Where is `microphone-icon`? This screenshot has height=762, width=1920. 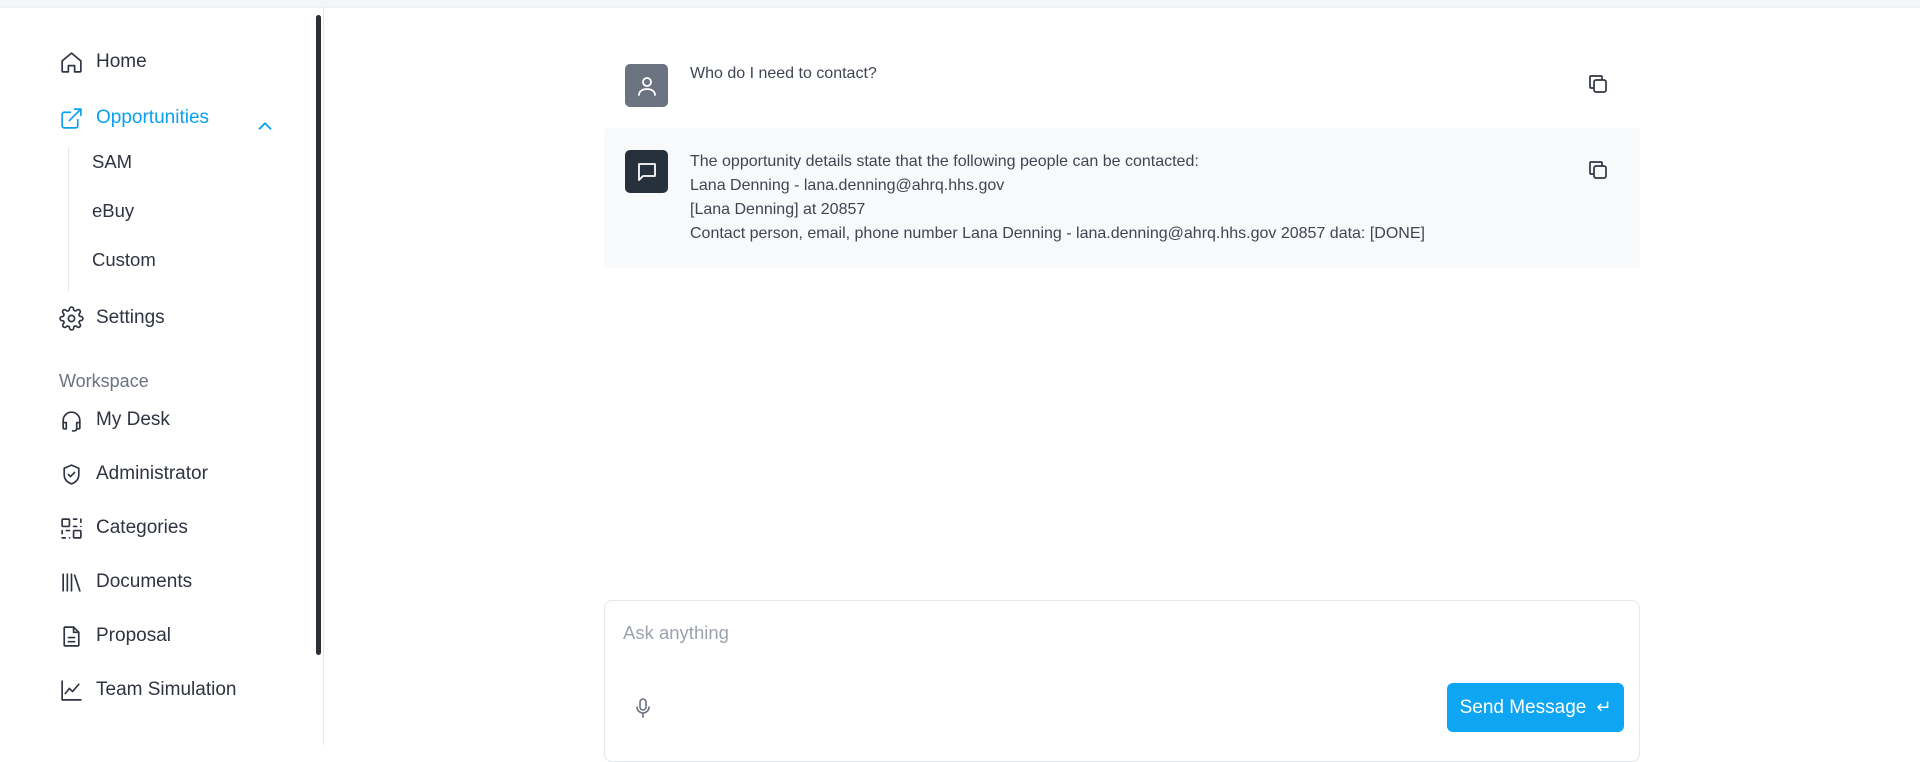 microphone-icon is located at coordinates (643, 708).